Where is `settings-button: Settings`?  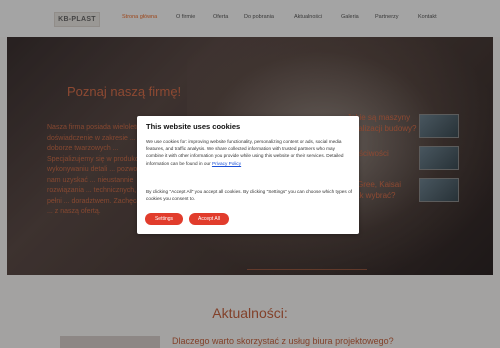
settings-button: Settings is located at coordinates (164, 219).